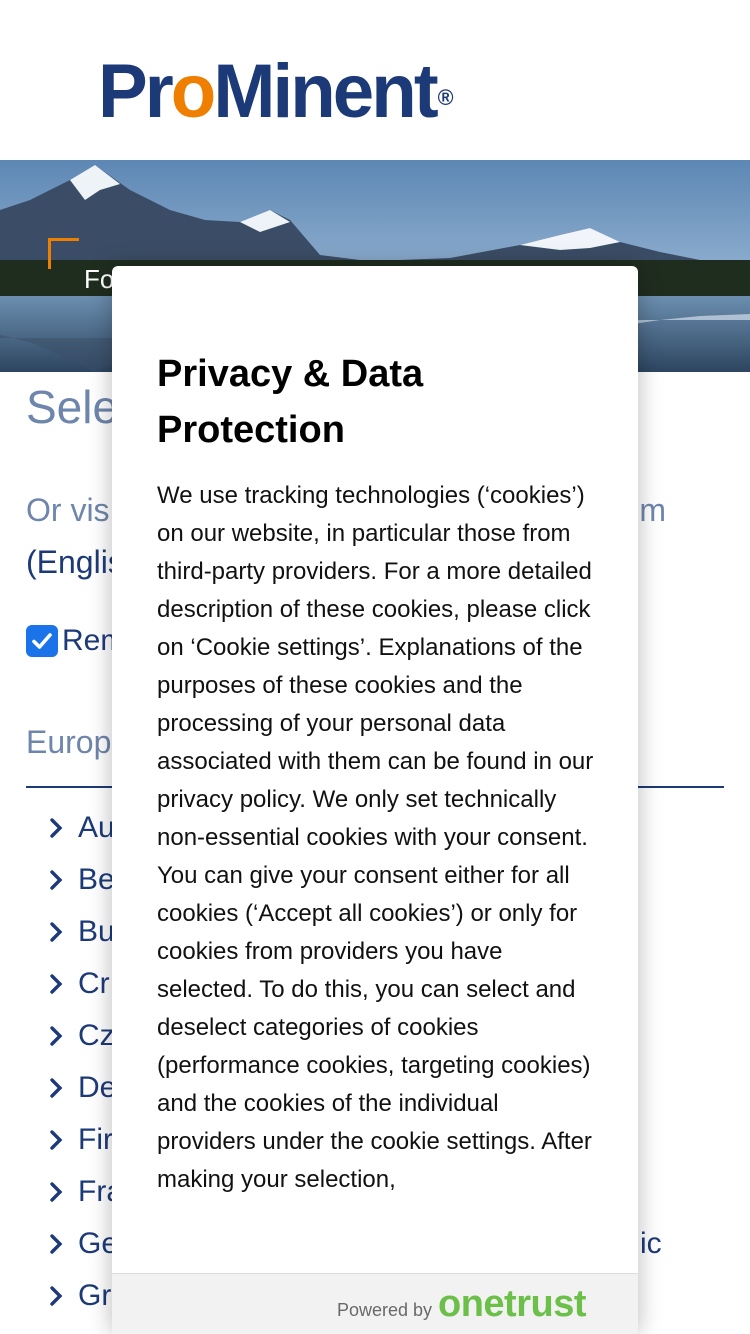 This screenshot has width=750, height=1334. What do you see at coordinates (94, 983) in the screenshot?
I see `country-label: Cr` at bounding box center [94, 983].